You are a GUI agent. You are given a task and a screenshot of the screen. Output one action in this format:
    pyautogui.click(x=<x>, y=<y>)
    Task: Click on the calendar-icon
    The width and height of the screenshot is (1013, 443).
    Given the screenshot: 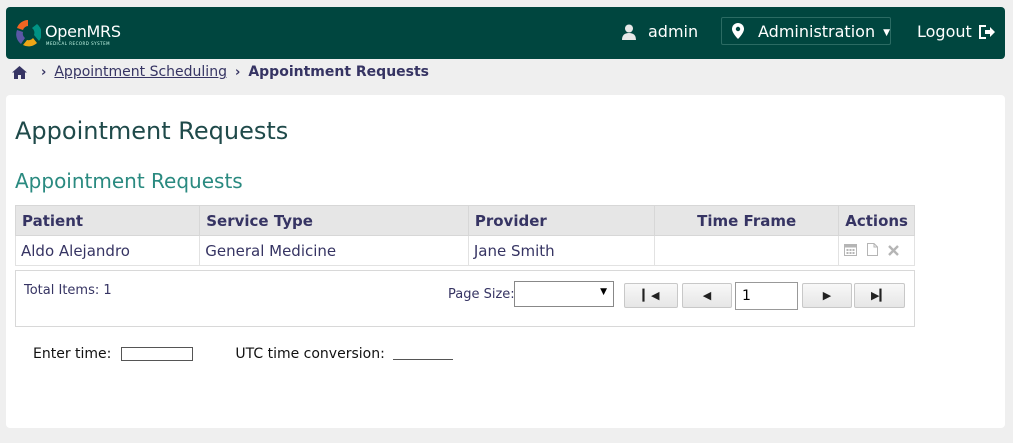 What is the action you would take?
    pyautogui.click(x=851, y=251)
    